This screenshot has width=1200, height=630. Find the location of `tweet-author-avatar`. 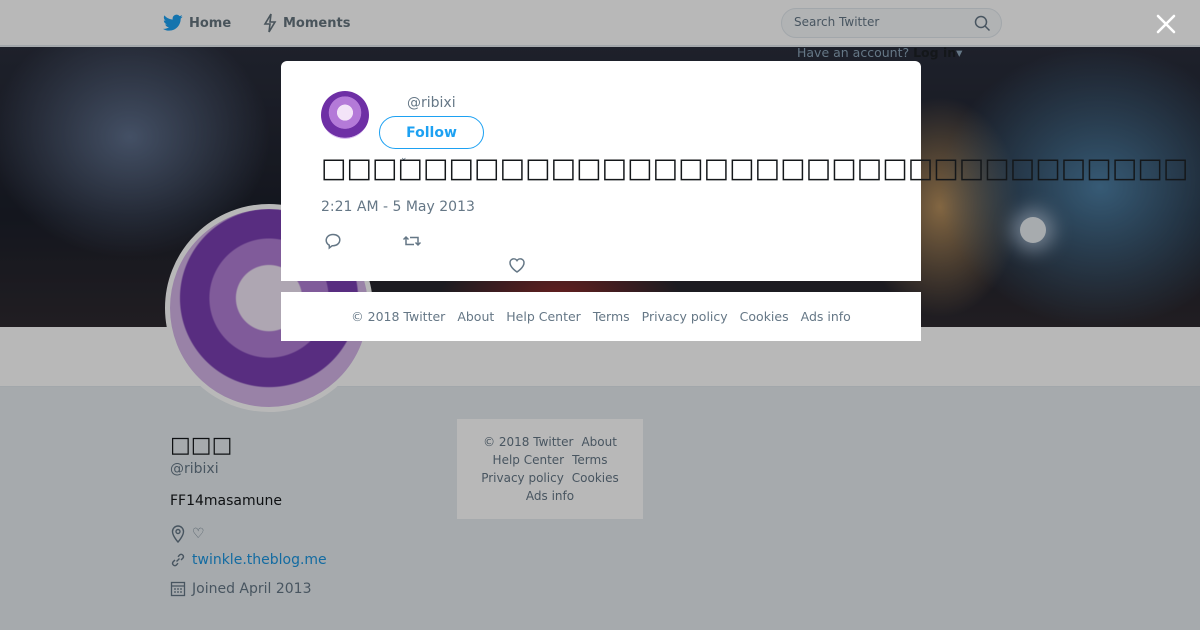

tweet-author-avatar is located at coordinates (345, 115).